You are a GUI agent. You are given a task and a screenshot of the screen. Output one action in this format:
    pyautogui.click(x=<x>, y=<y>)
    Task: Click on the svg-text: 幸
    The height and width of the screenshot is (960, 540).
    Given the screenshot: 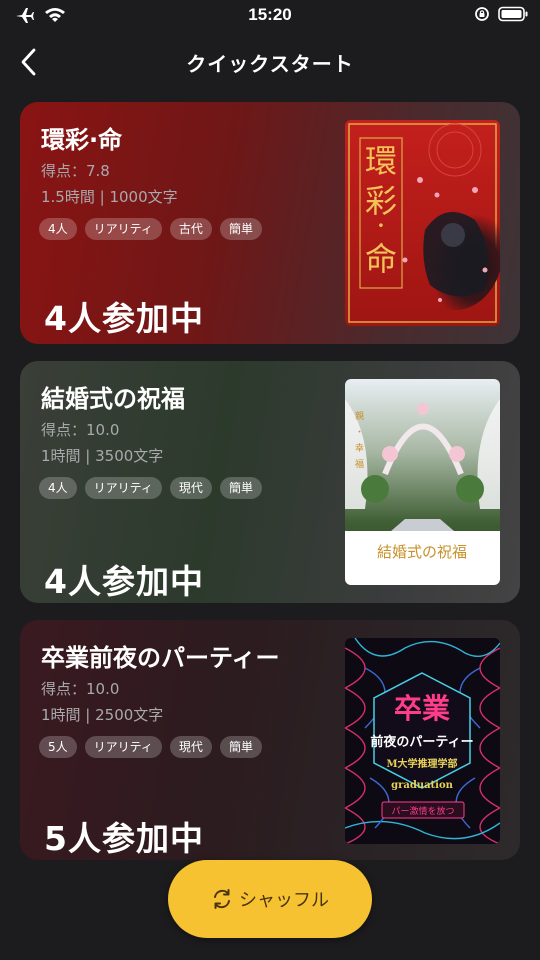 What is the action you would take?
    pyautogui.click(x=359, y=448)
    